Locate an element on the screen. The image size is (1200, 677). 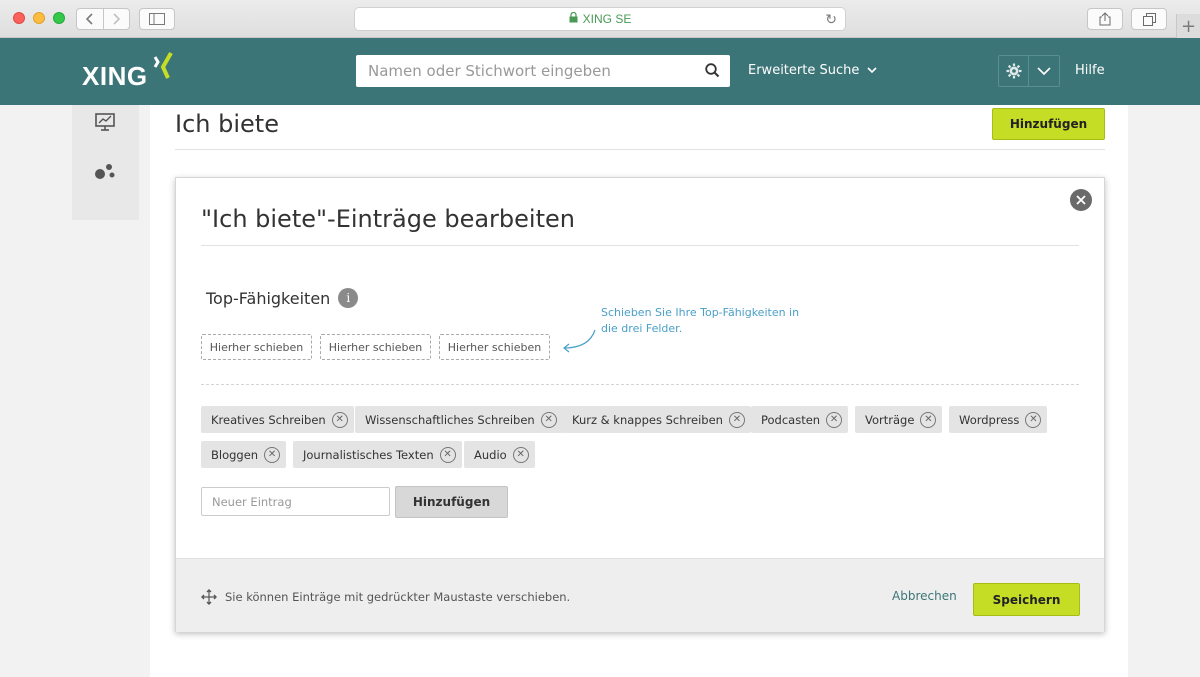
skill-tag: Kurz & knappes Schreiben ✕ is located at coordinates (656, 419).